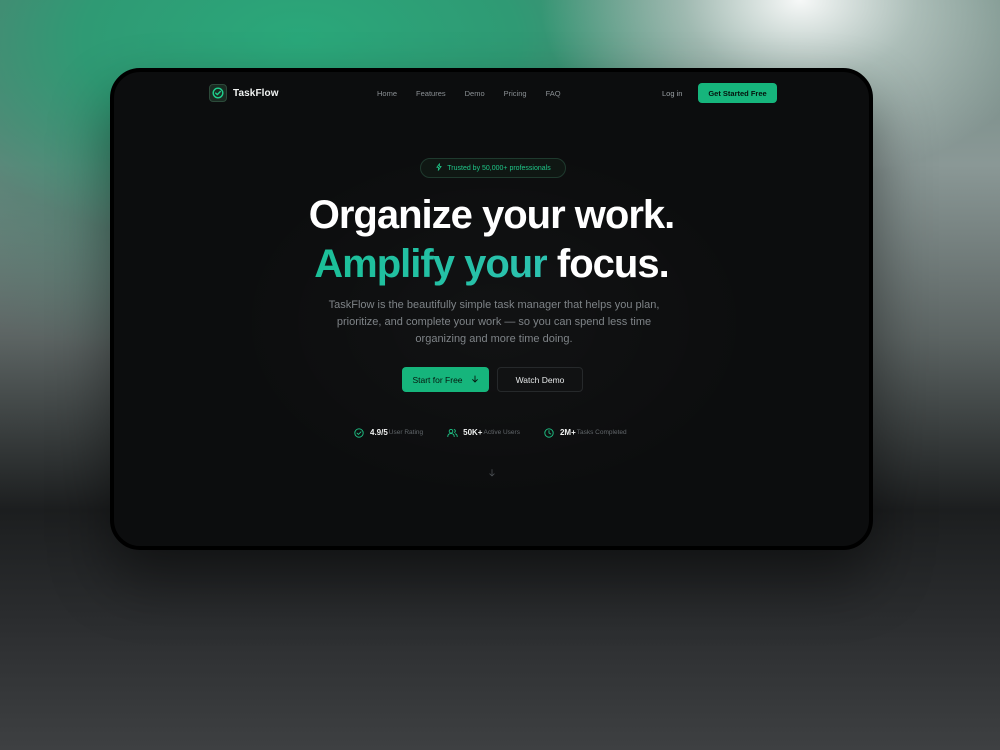 This screenshot has height=750, width=1000. Describe the element at coordinates (406, 432) in the screenshot. I see `stat-label: User Rating` at that location.